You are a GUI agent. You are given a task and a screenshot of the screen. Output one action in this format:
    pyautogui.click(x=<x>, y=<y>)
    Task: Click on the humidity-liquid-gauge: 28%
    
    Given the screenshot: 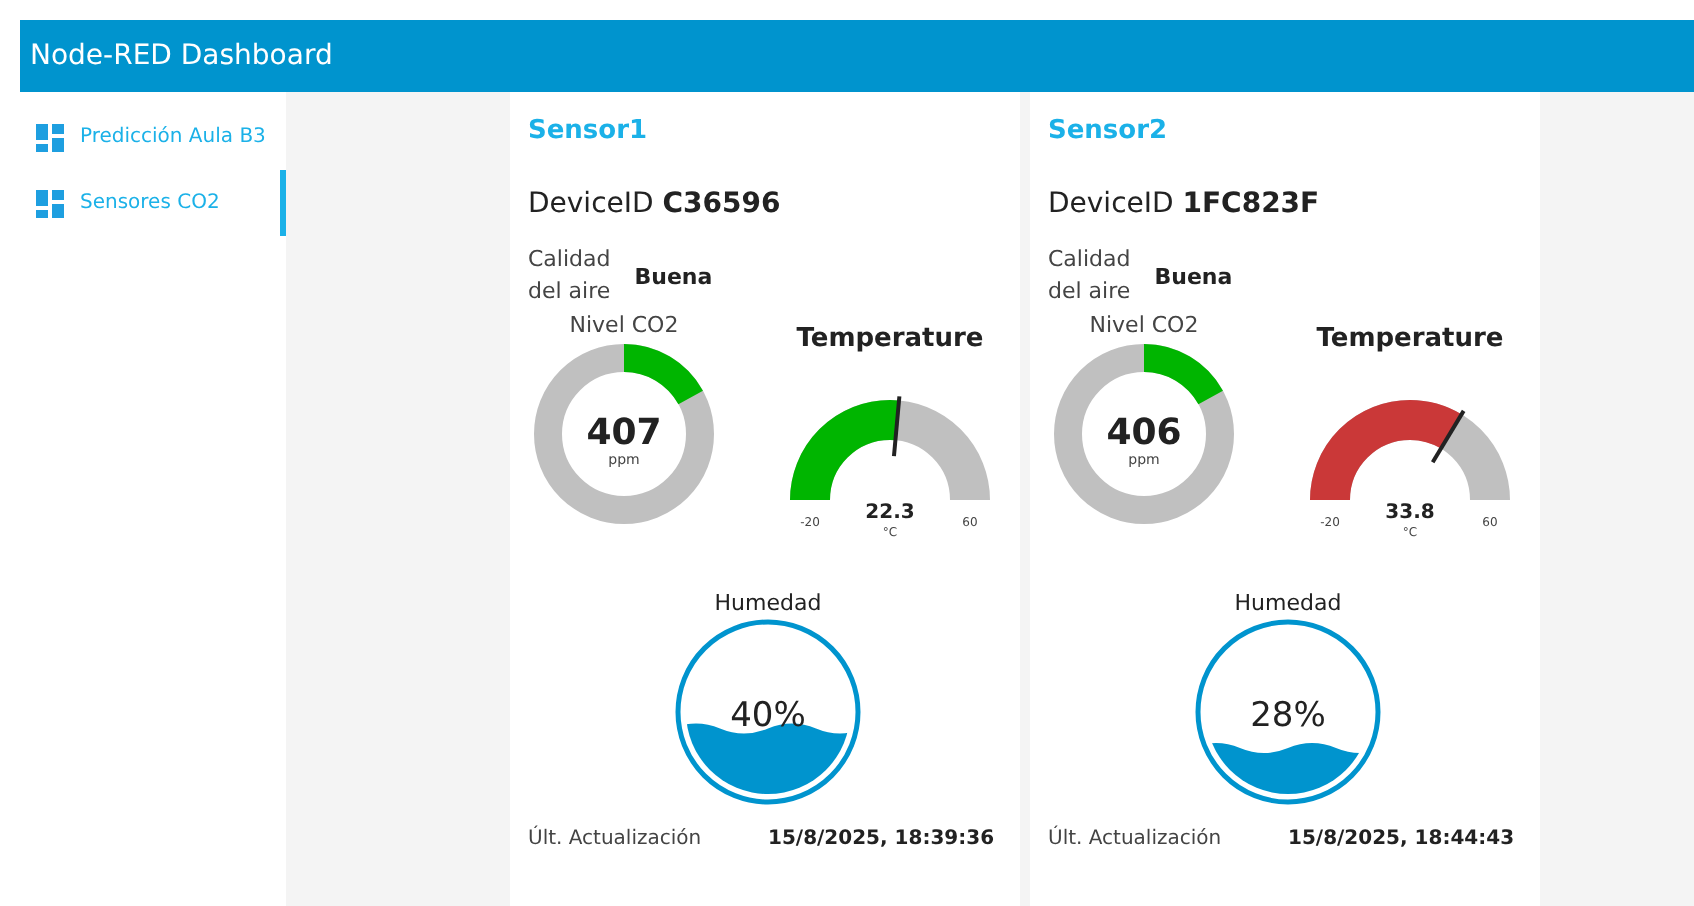 What is the action you would take?
    pyautogui.click(x=1288, y=712)
    